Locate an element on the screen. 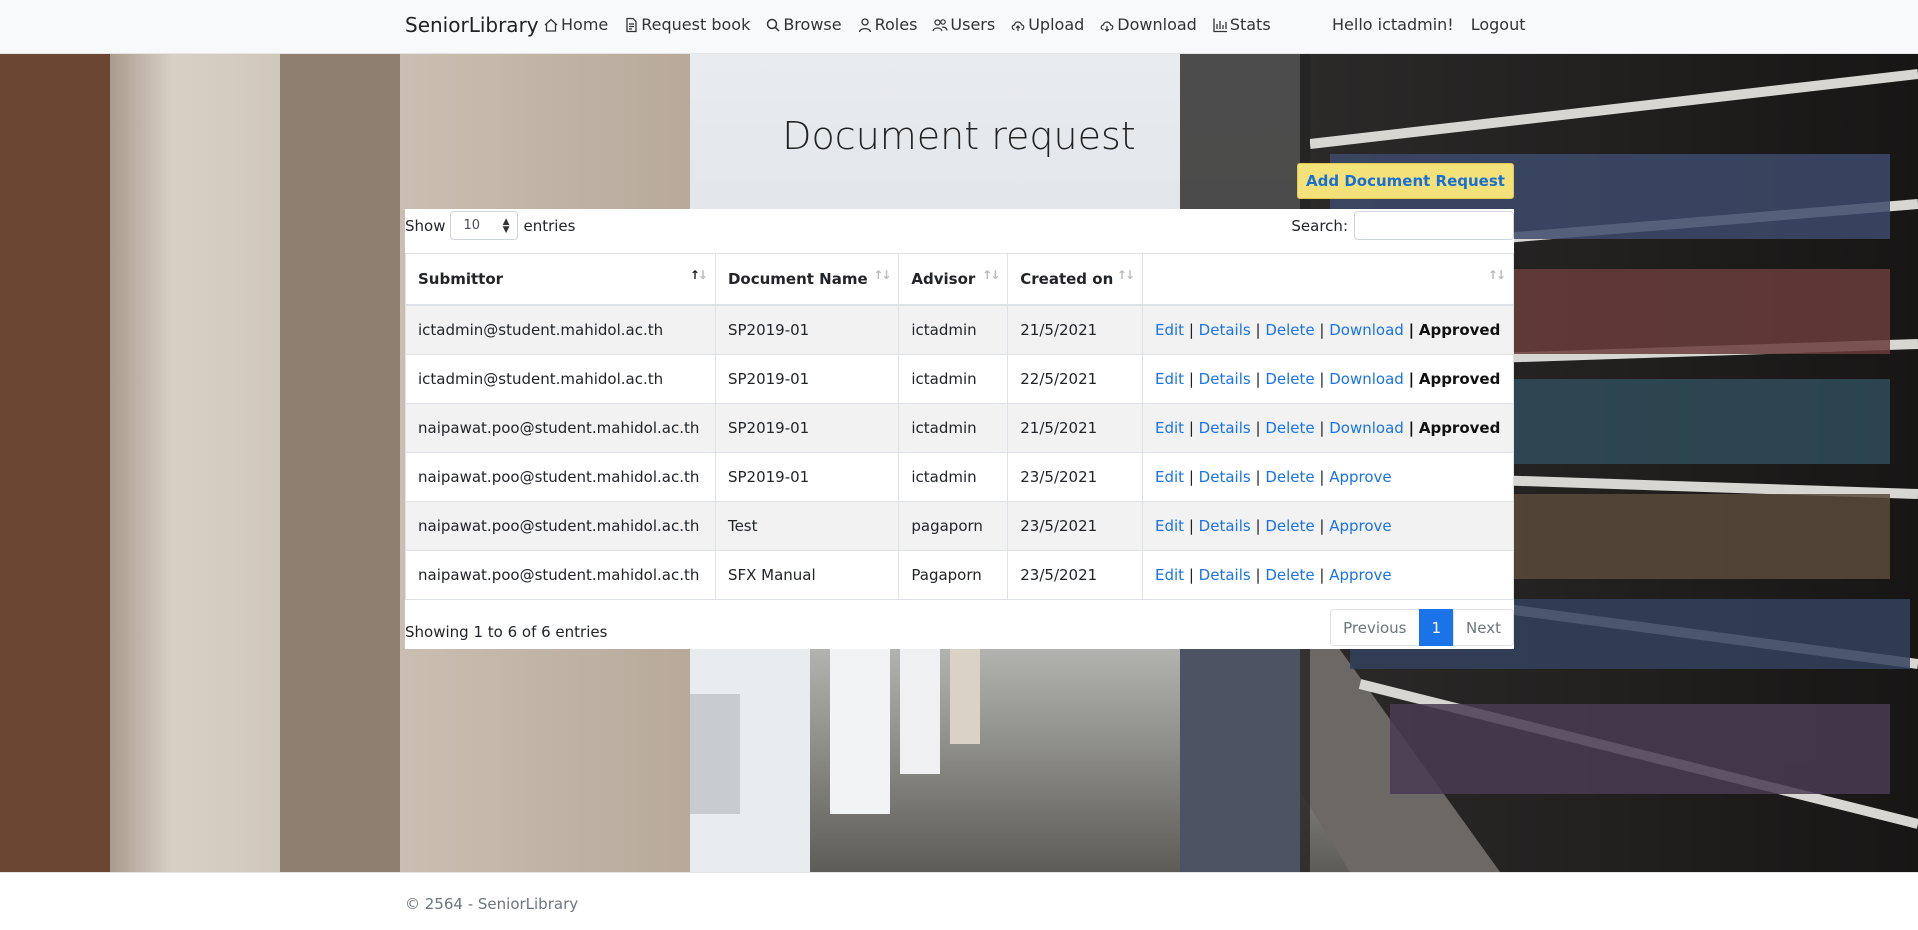 The height and width of the screenshot is (930, 1918). entries-per-page-select: 10 ▲ ▼ is located at coordinates (484, 225).